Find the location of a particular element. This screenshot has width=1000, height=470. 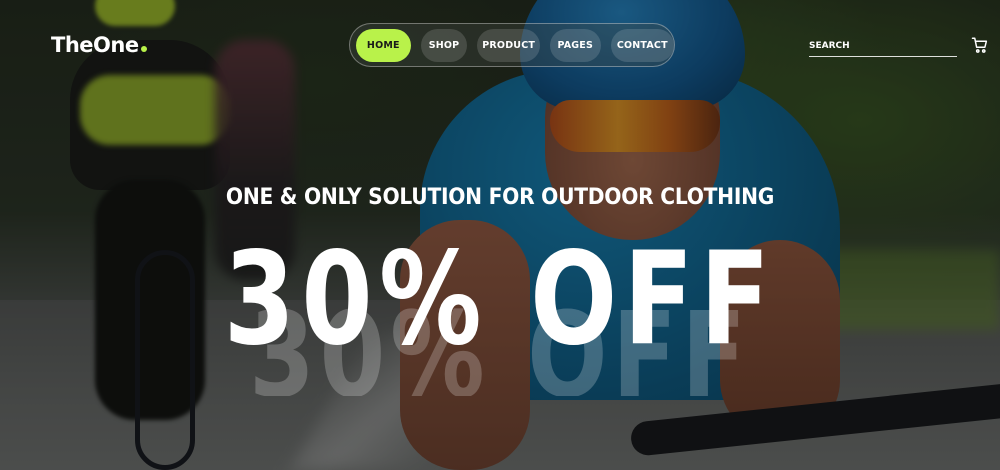

nav-shop: SHOP is located at coordinates (444, 45).